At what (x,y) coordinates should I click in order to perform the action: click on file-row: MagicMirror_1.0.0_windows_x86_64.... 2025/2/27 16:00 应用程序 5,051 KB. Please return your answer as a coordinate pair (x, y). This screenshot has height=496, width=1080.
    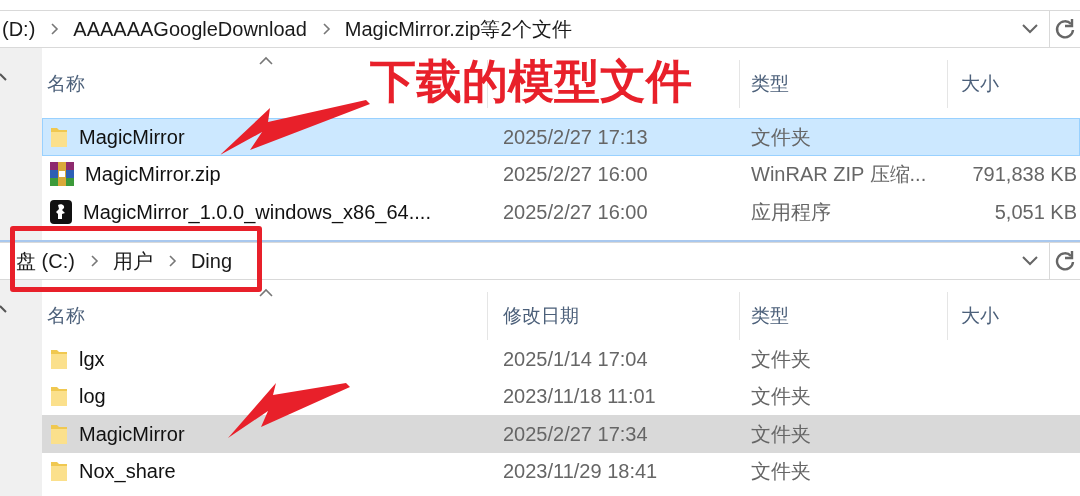
    Looking at the image, I should click on (561, 212).